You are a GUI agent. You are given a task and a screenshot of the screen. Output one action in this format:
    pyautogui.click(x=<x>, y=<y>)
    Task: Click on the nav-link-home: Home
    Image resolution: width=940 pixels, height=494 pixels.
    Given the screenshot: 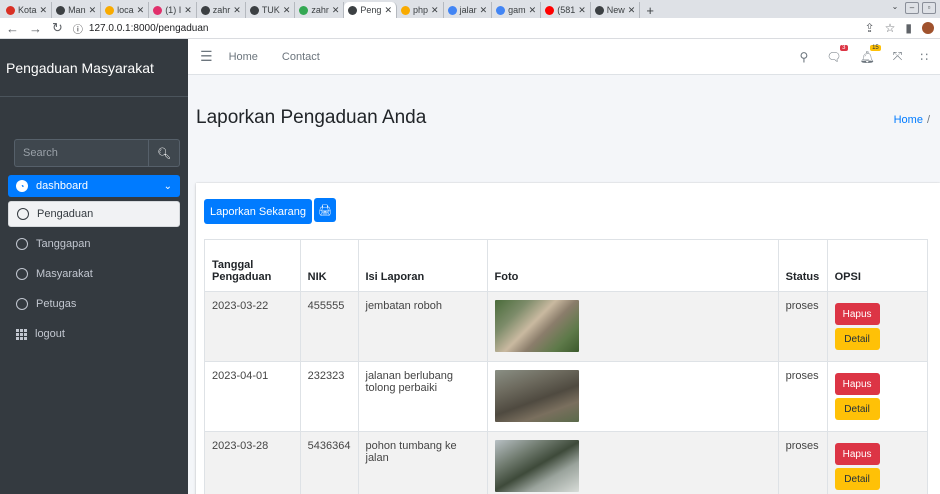 What is the action you would take?
    pyautogui.click(x=243, y=57)
    